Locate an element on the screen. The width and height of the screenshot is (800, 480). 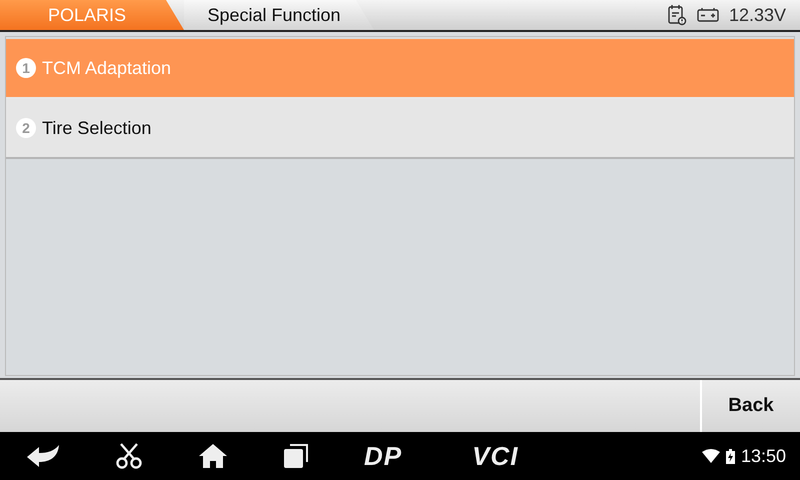
breadcrumb-tab: Special Function is located at coordinates (279, 15).